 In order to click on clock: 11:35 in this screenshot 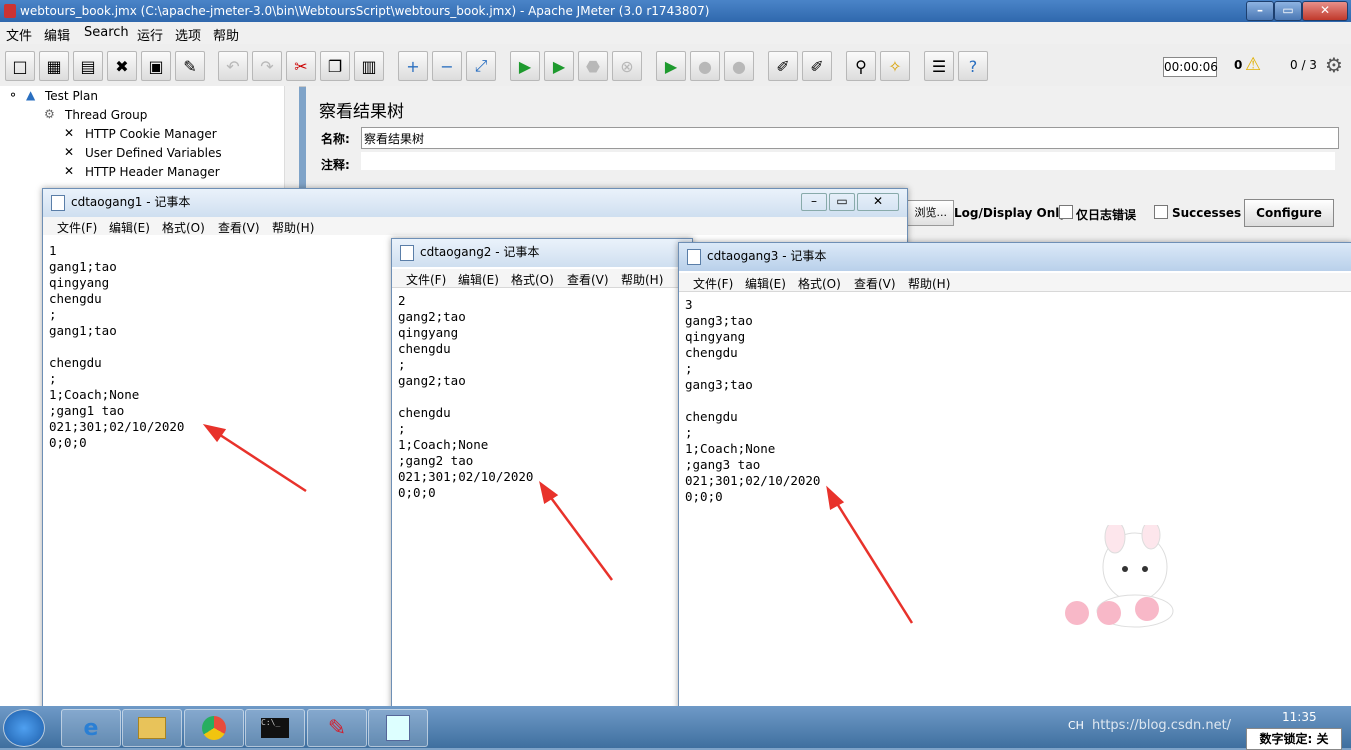, I will do `click(1299, 717)`.